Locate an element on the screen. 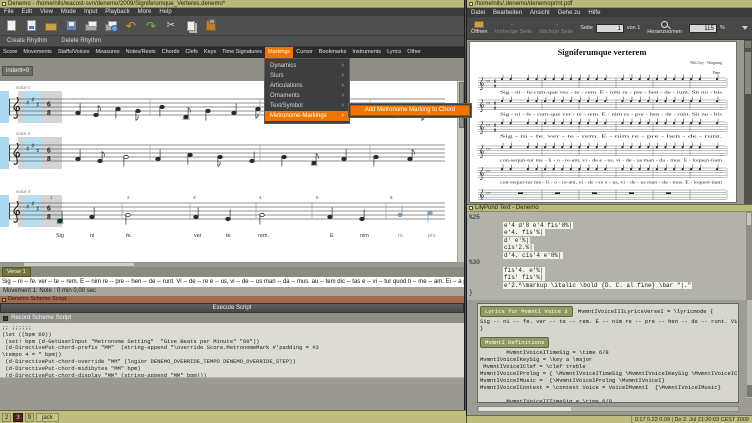 The height and width of the screenshot is (423, 752). menu-item-metronome-markings: Metronome-Markings › is located at coordinates (306, 116).